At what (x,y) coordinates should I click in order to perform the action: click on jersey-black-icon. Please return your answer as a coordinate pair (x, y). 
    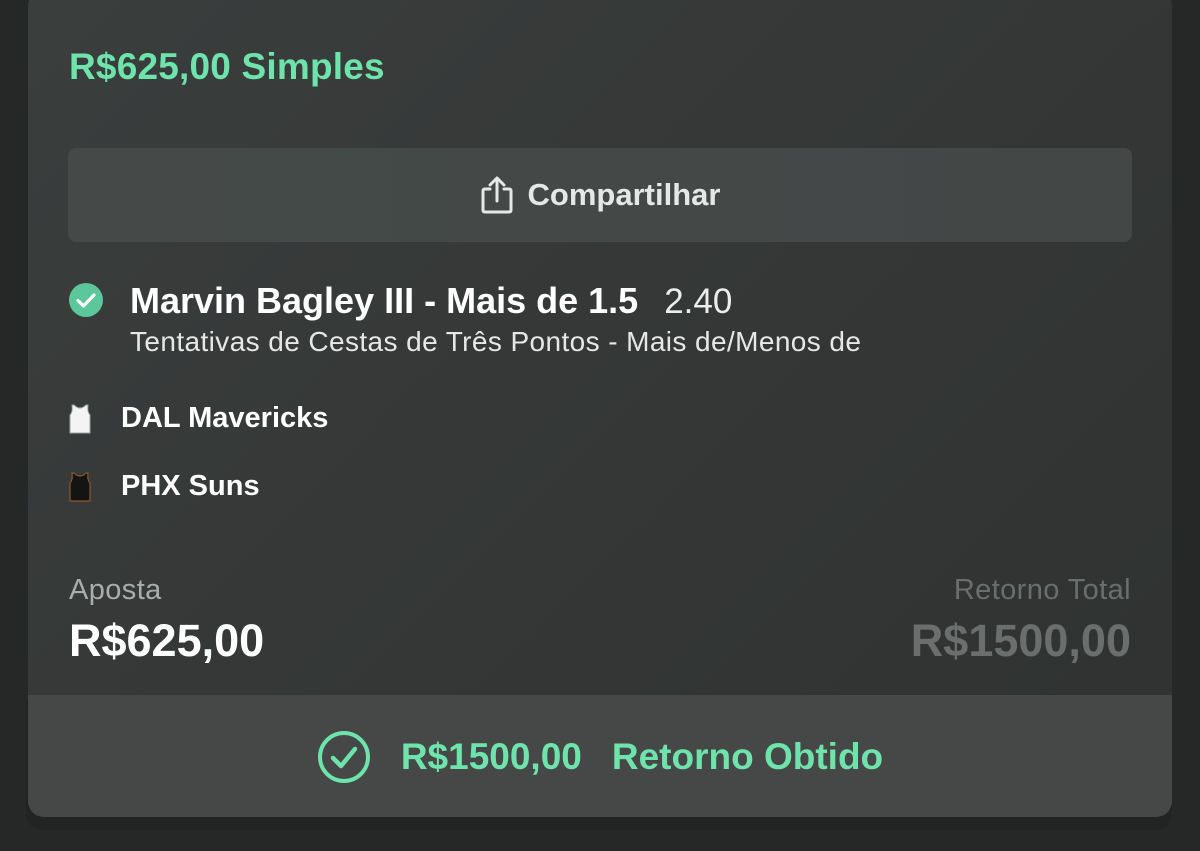
    Looking at the image, I should click on (80, 486).